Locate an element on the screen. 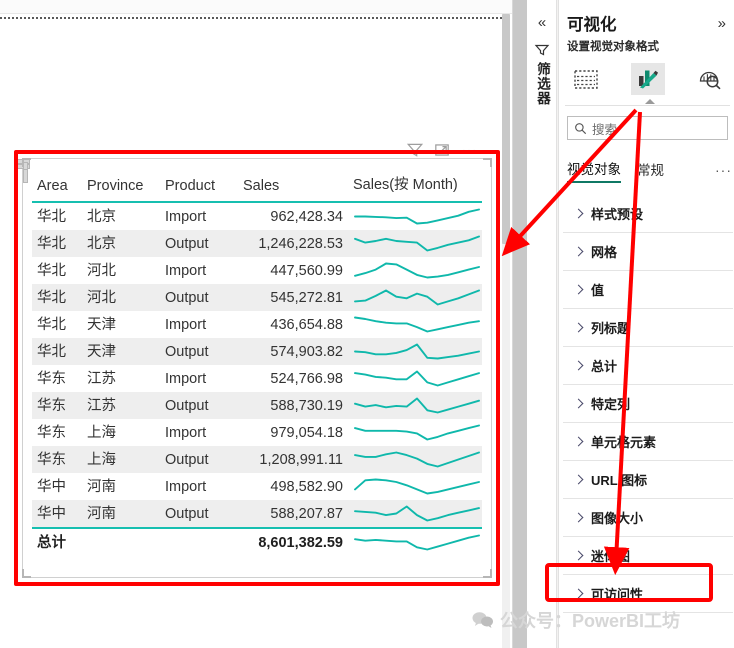  format-section-6: 特定列 is located at coordinates (648, 404).